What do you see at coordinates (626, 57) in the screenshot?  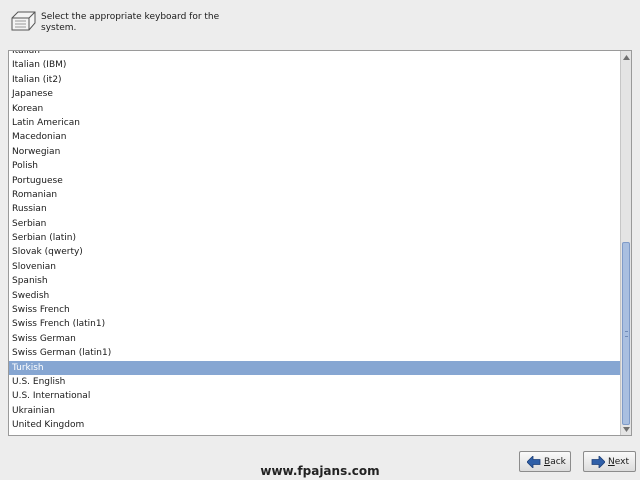 I see `scroll-up-arrow-icon` at bounding box center [626, 57].